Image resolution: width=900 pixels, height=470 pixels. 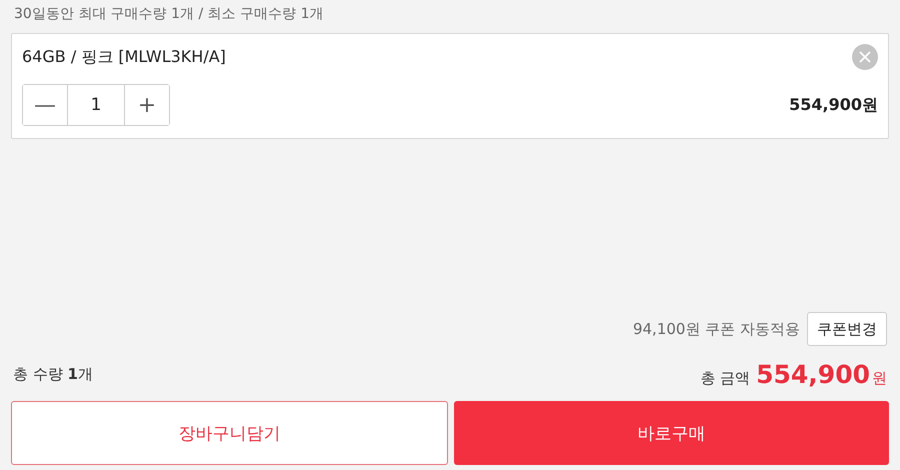 What do you see at coordinates (833, 105) in the screenshot?
I see `option-price: 554,900원` at bounding box center [833, 105].